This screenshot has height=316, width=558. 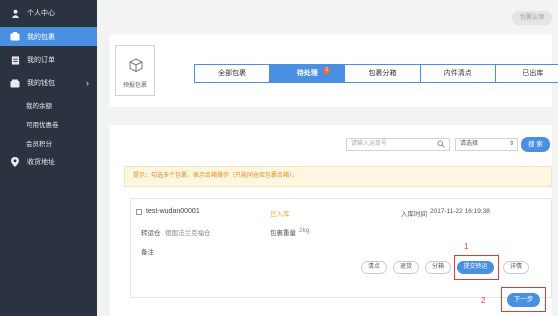 I want to click on in-time-value: 2017-11-22 16:19:38, so click(x=460, y=211).